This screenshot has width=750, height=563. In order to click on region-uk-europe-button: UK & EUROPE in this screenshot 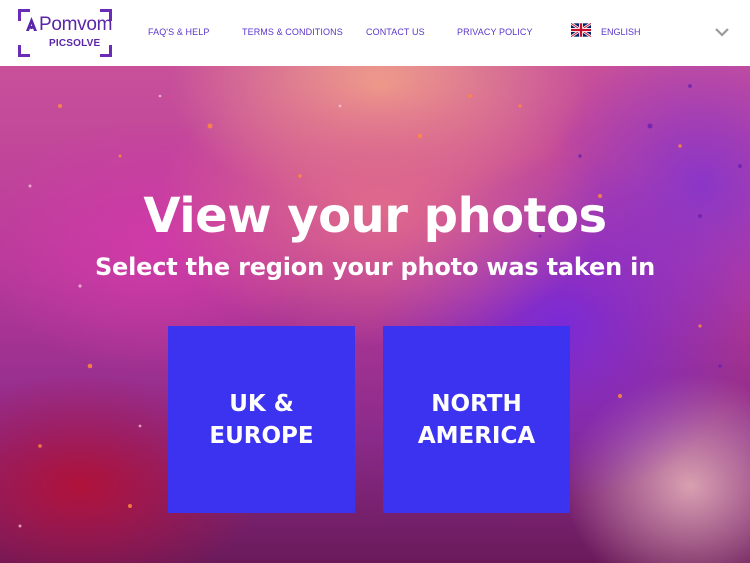, I will do `click(261, 419)`.